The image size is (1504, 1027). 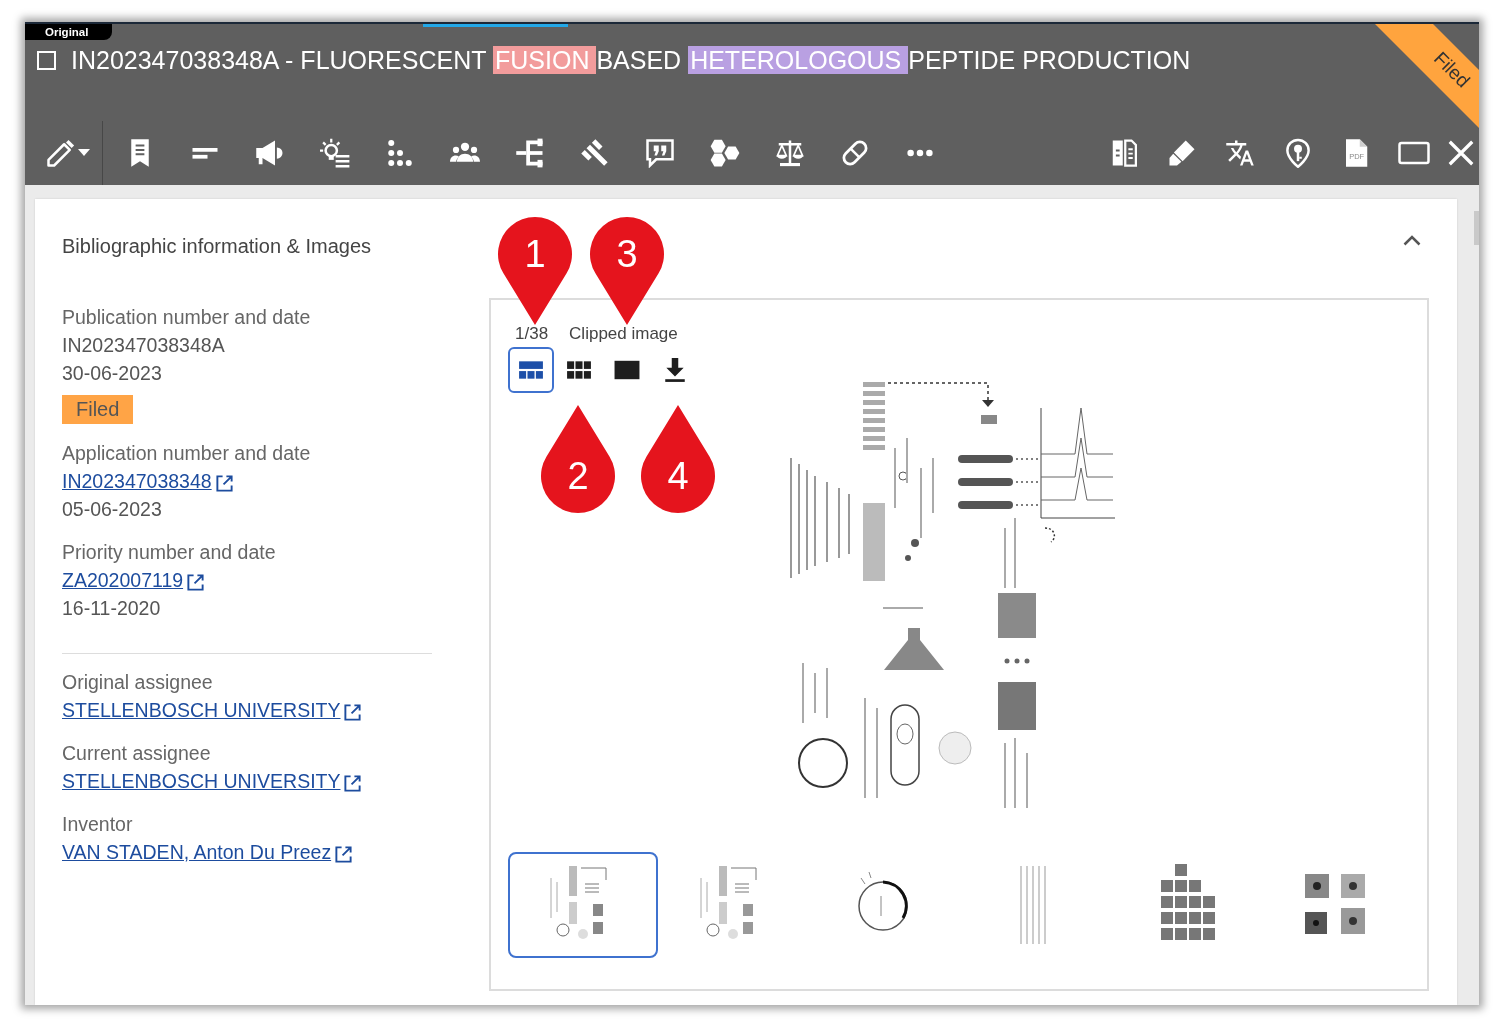 What do you see at coordinates (134, 580) in the screenshot?
I see `text-link: ZA202007119` at bounding box center [134, 580].